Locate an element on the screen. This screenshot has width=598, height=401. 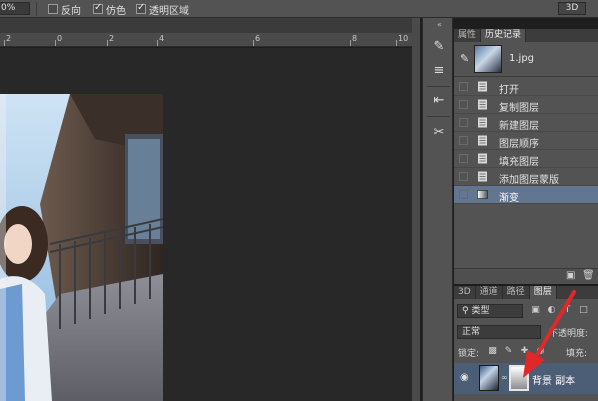
zoom-field: 0% is located at coordinates (15, 8).